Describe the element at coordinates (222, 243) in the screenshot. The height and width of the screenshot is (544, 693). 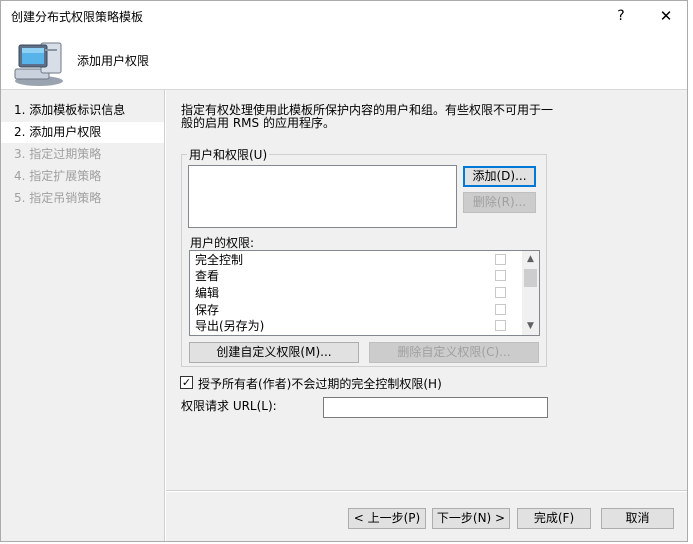
I see `user-rights-label: 用户的权限:` at that location.